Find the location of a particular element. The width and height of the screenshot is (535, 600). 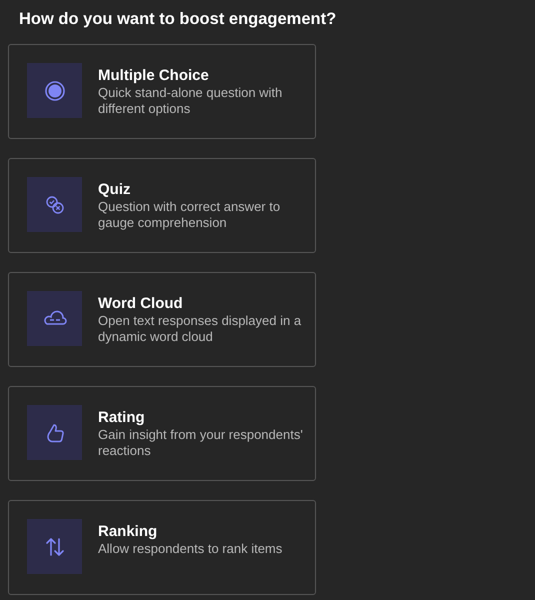

option-title: Ranking is located at coordinates (128, 532).